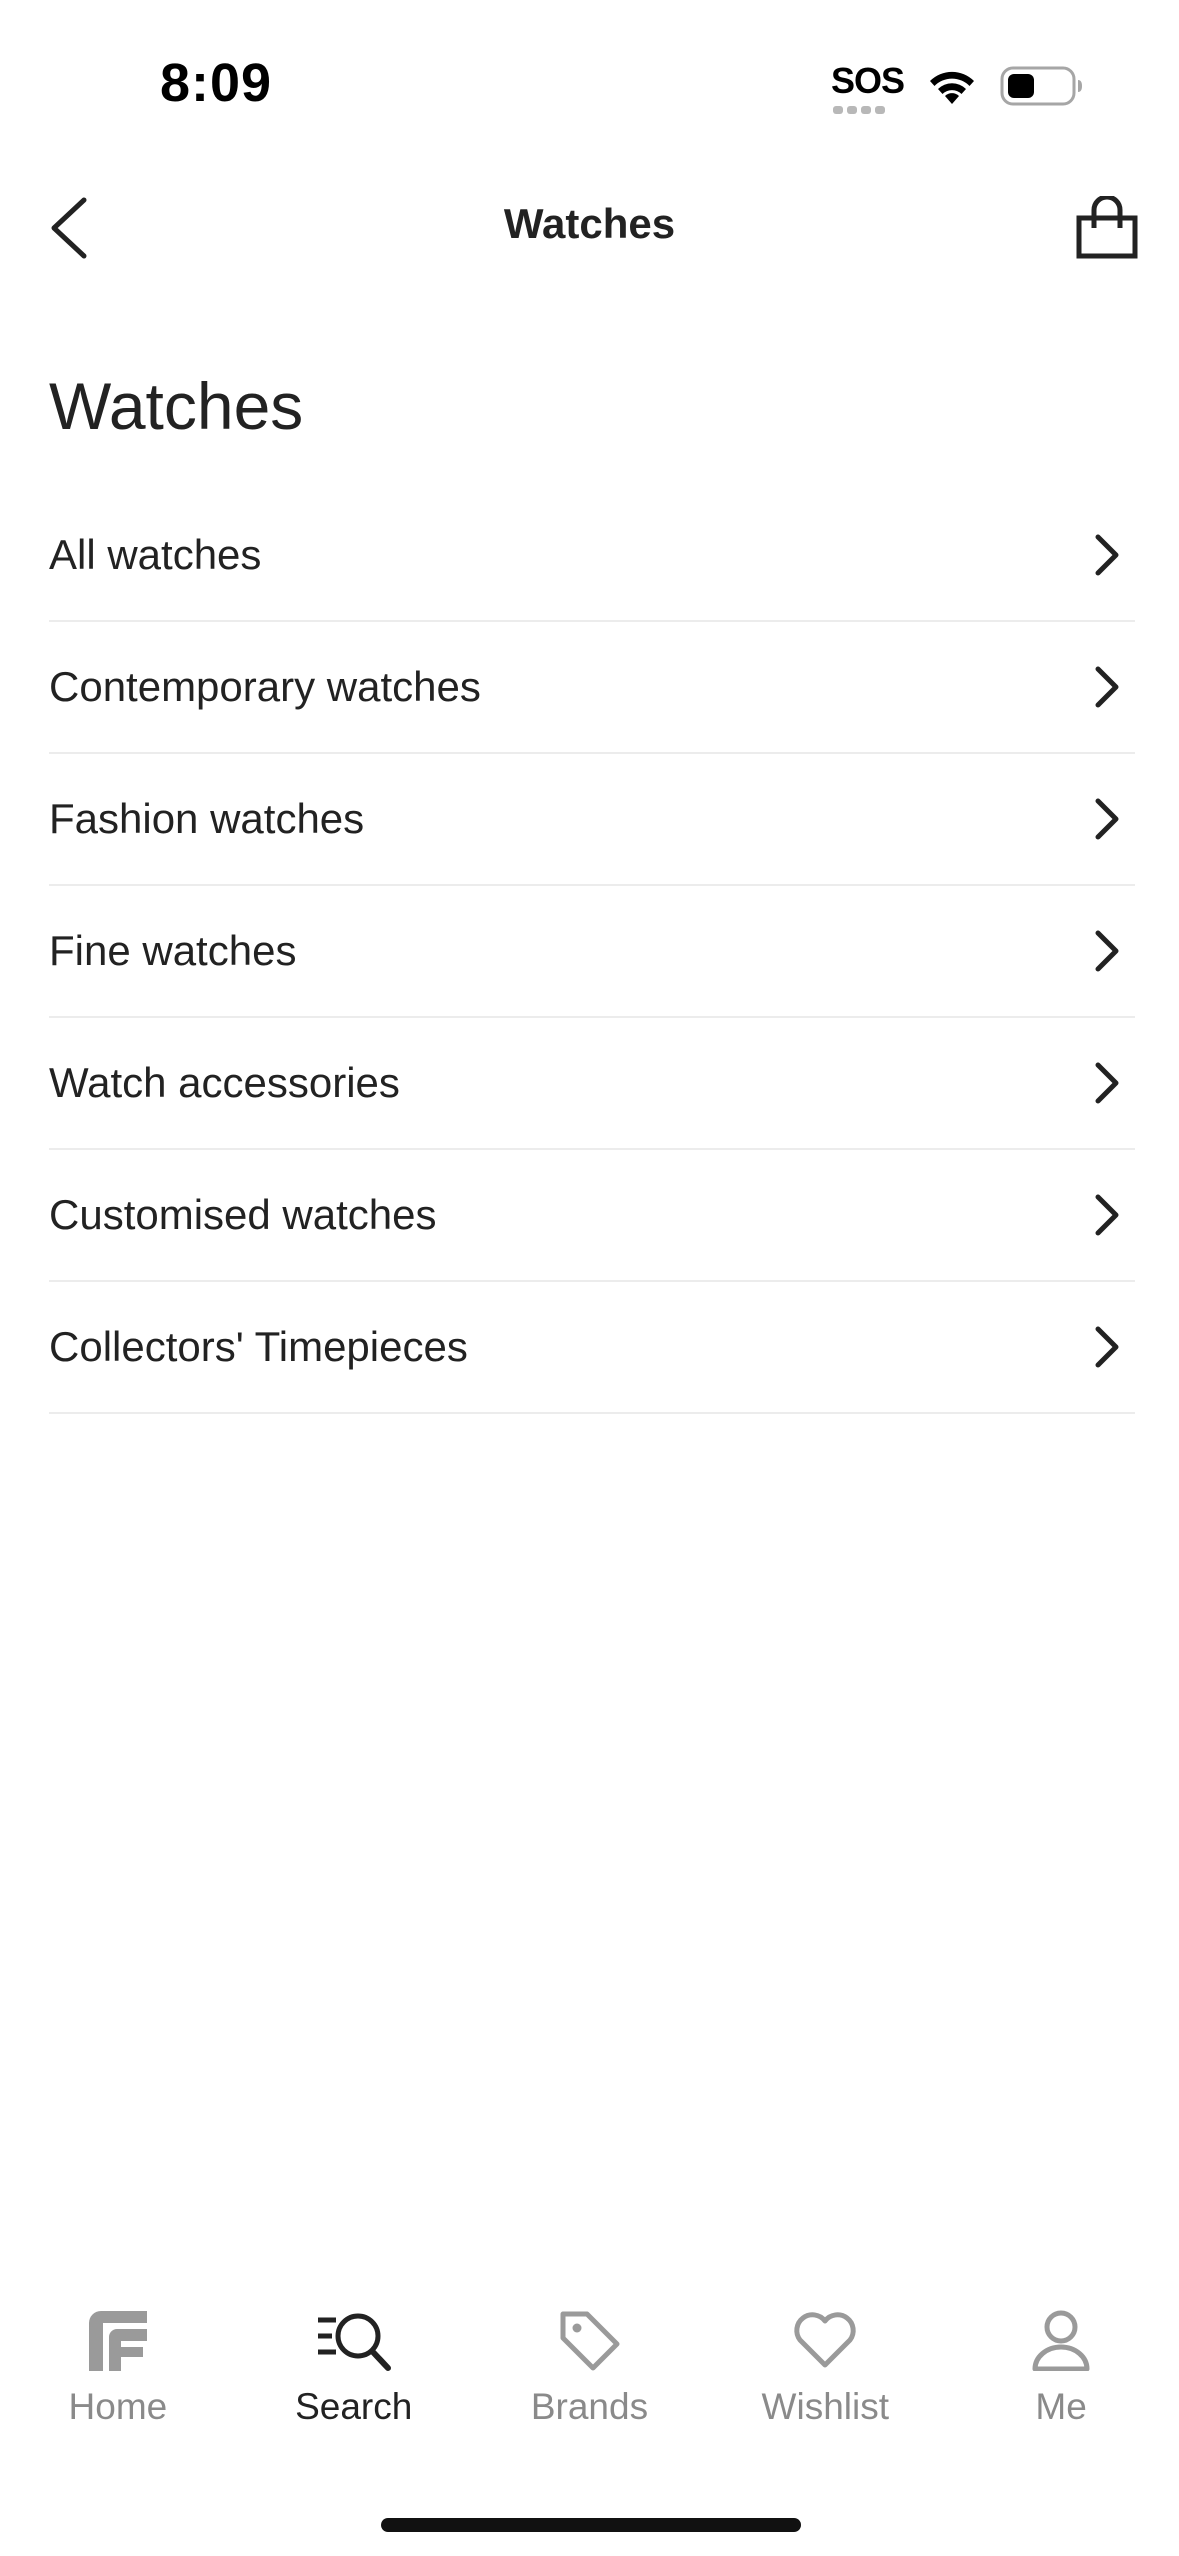 The image size is (1179, 2556). Describe the element at coordinates (265, 686) in the screenshot. I see `list-item-label: Contemporary watches` at that location.